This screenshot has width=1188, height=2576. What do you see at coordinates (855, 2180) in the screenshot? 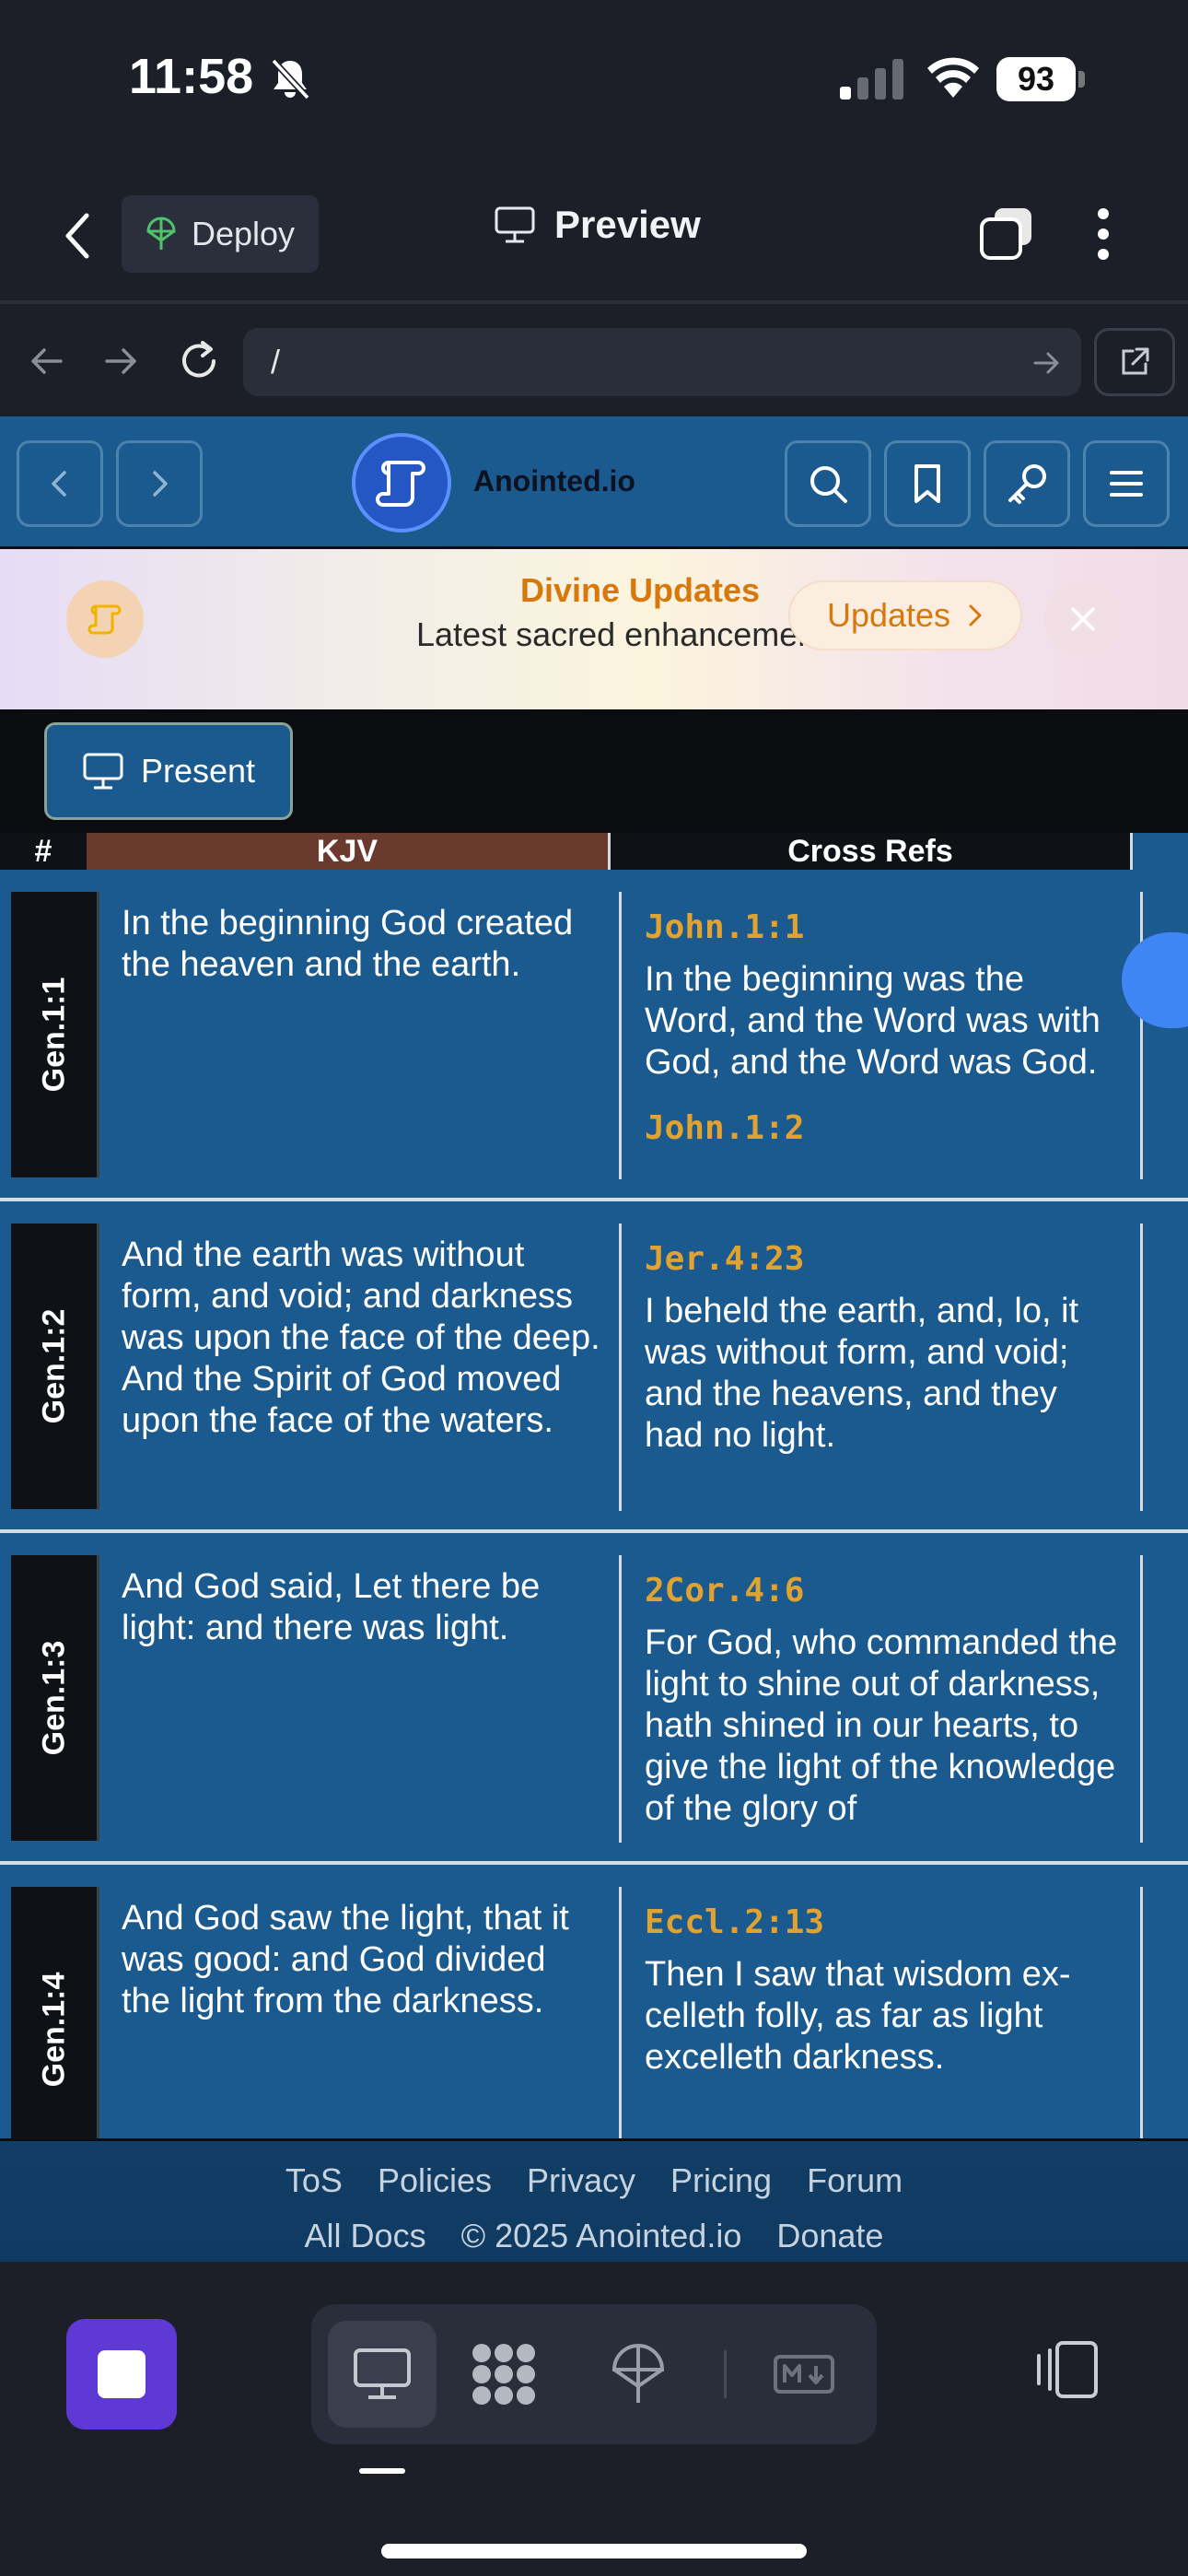
I see `footer-link-forum: Forum` at bounding box center [855, 2180].